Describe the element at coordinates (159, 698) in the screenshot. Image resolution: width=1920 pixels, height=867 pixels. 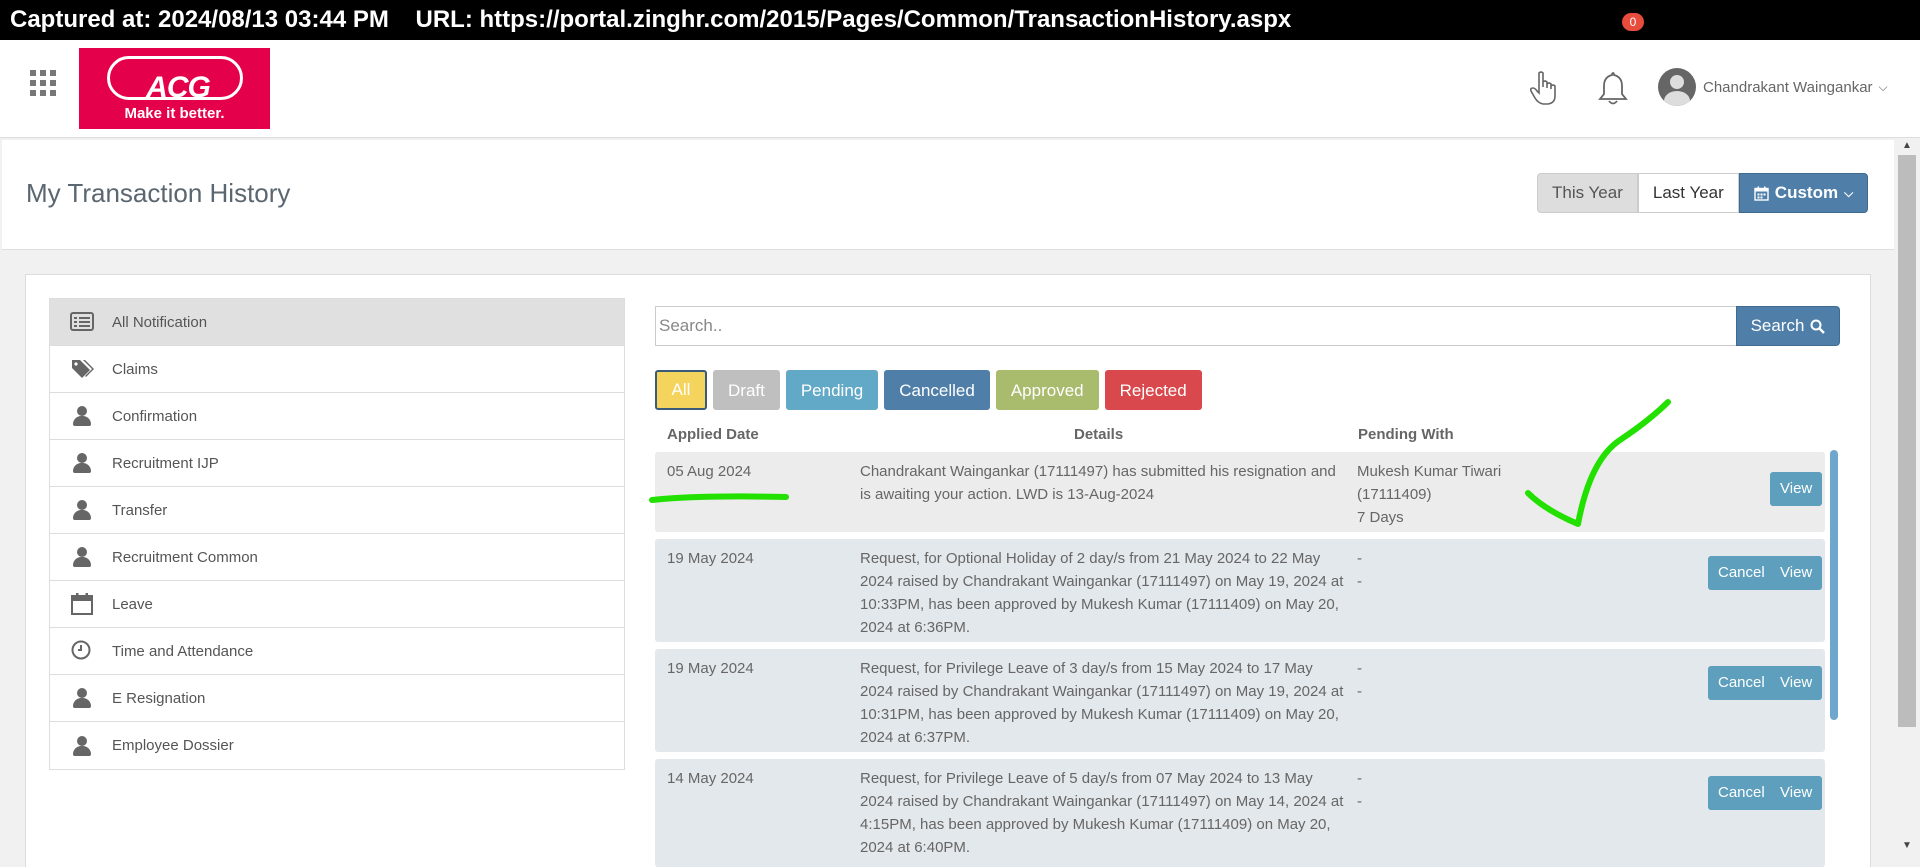
I see `sidebar-item-label: E Resignation` at that location.